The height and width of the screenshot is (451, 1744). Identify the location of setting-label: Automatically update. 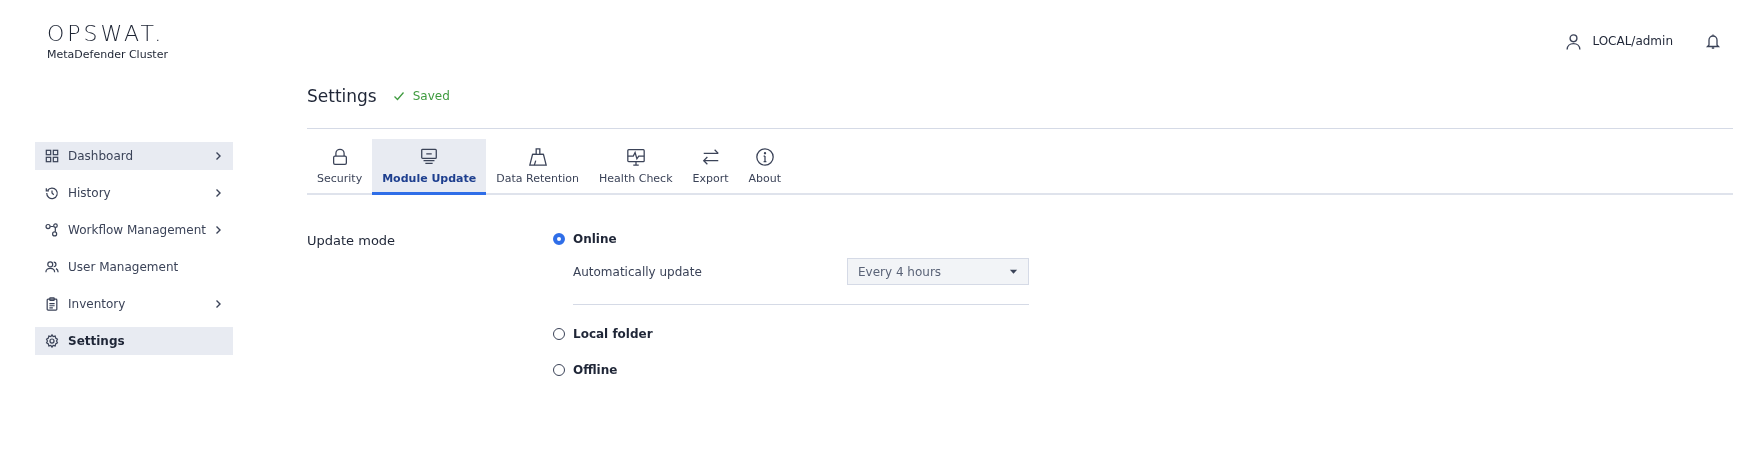
(637, 271).